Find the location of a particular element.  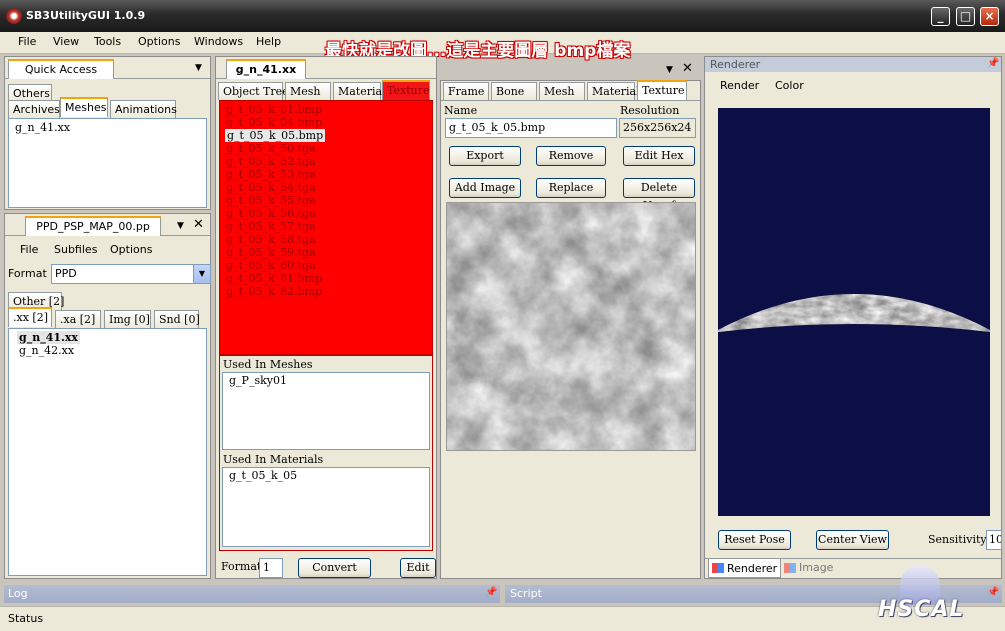

tab-image: Image is located at coordinates (812, 568).